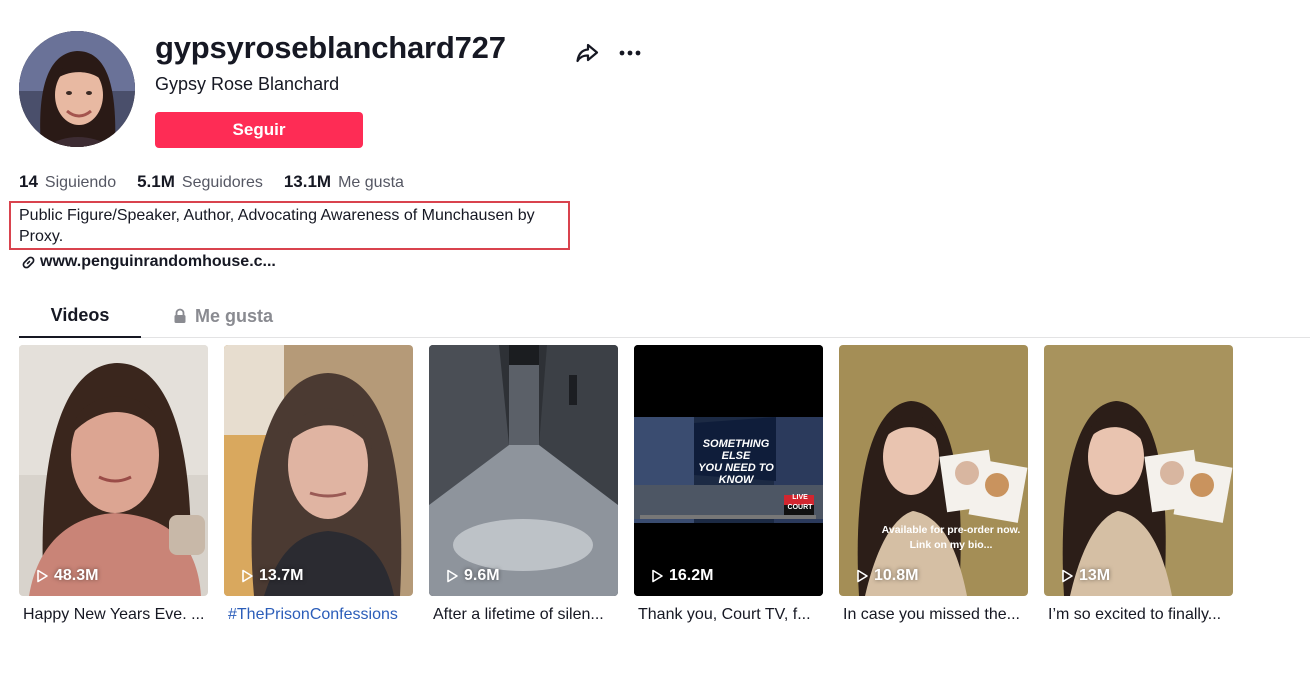 Image resolution: width=1310 pixels, height=696 pixels. Describe the element at coordinates (156, 181) in the screenshot. I see `stat-followers-count: 5.1M` at that location.